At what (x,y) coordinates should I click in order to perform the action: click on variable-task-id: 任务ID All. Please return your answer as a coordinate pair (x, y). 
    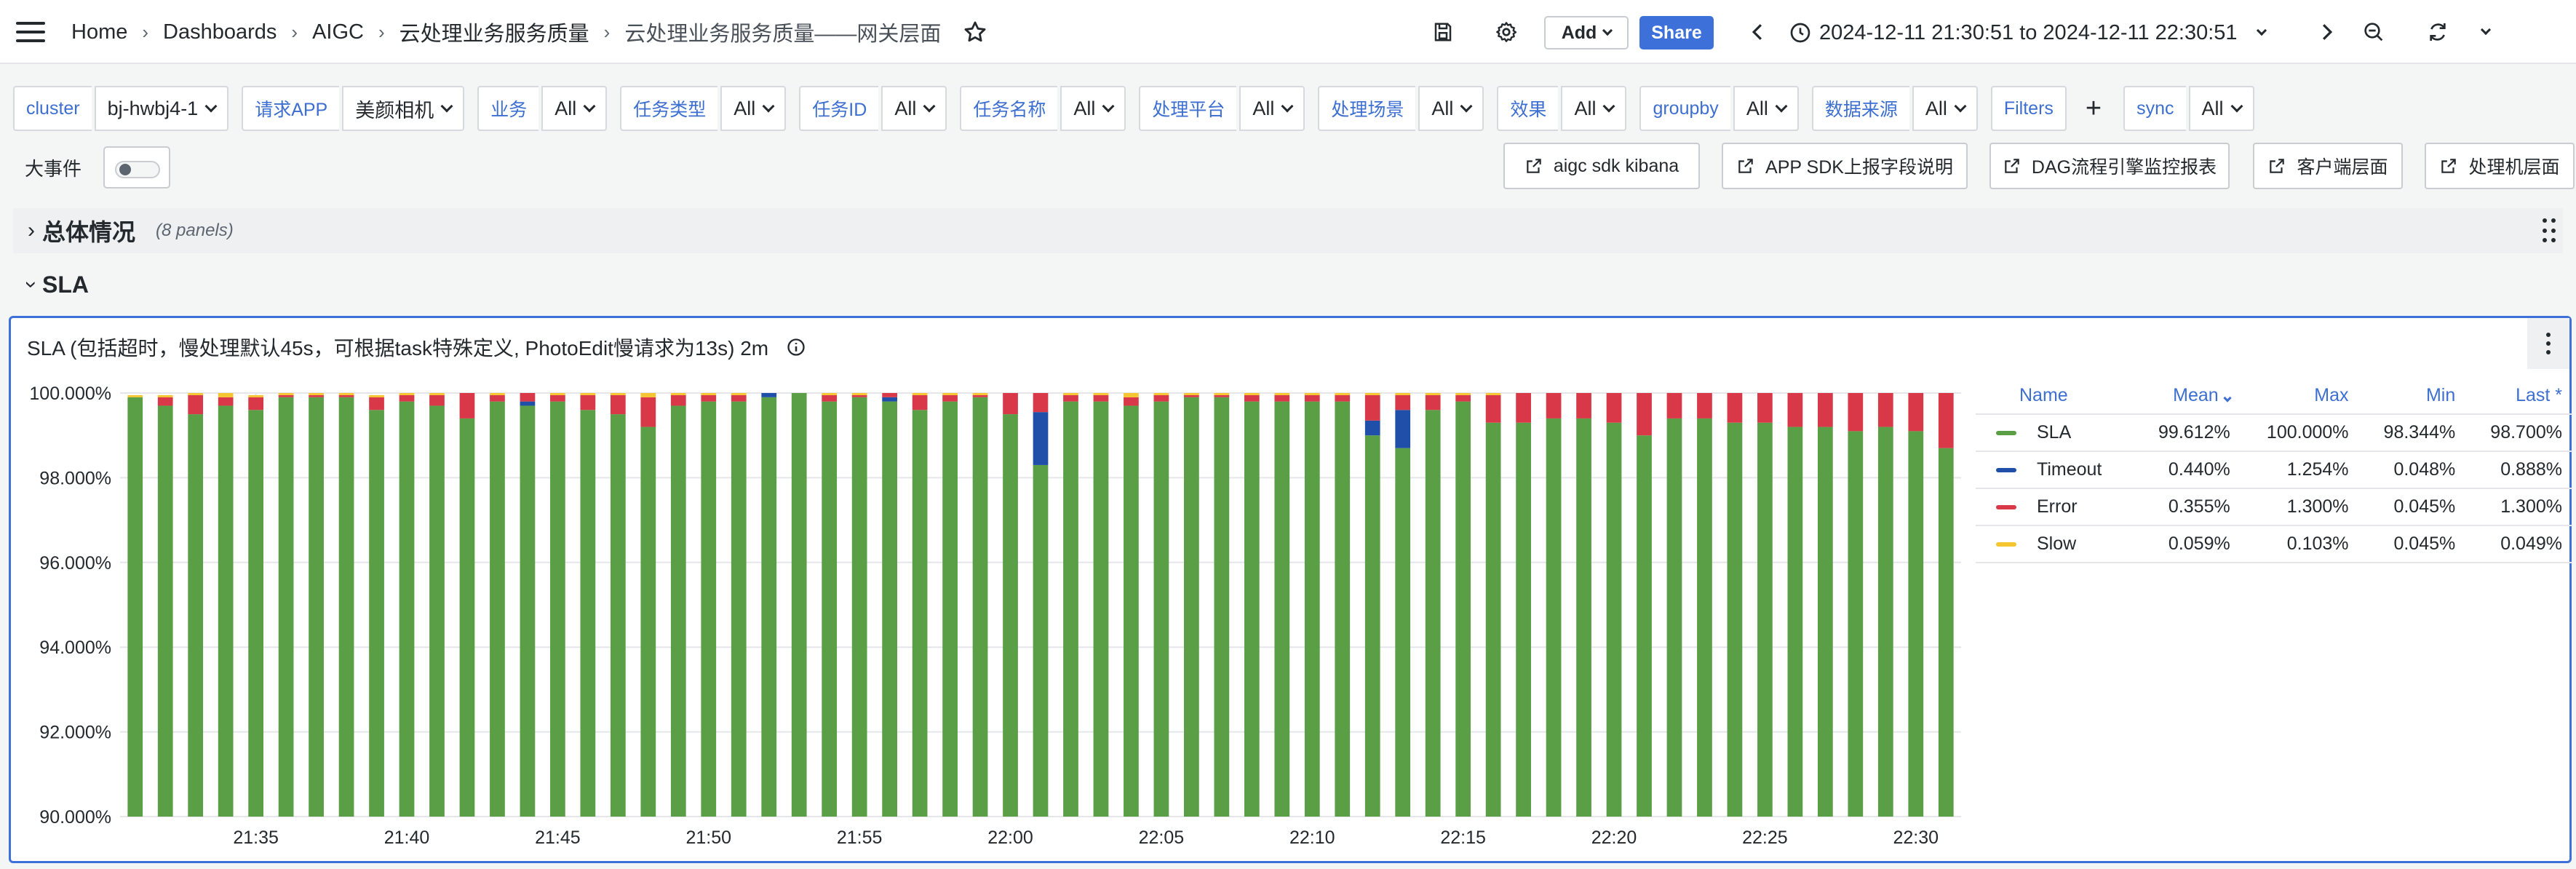
    Looking at the image, I should click on (873, 108).